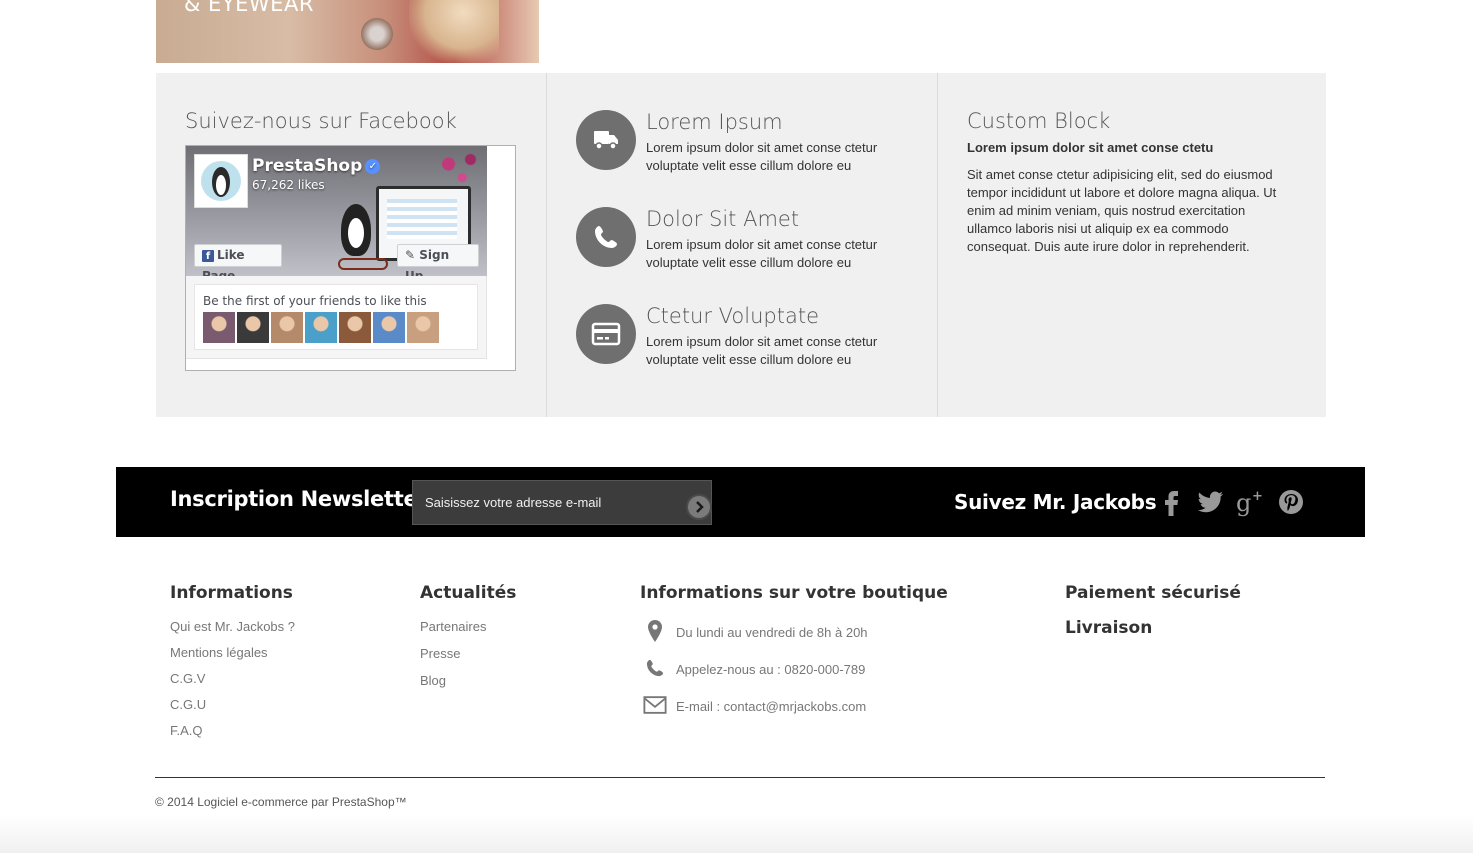 The image size is (1473, 853). I want to click on chevron-right-icon, so click(700, 507).